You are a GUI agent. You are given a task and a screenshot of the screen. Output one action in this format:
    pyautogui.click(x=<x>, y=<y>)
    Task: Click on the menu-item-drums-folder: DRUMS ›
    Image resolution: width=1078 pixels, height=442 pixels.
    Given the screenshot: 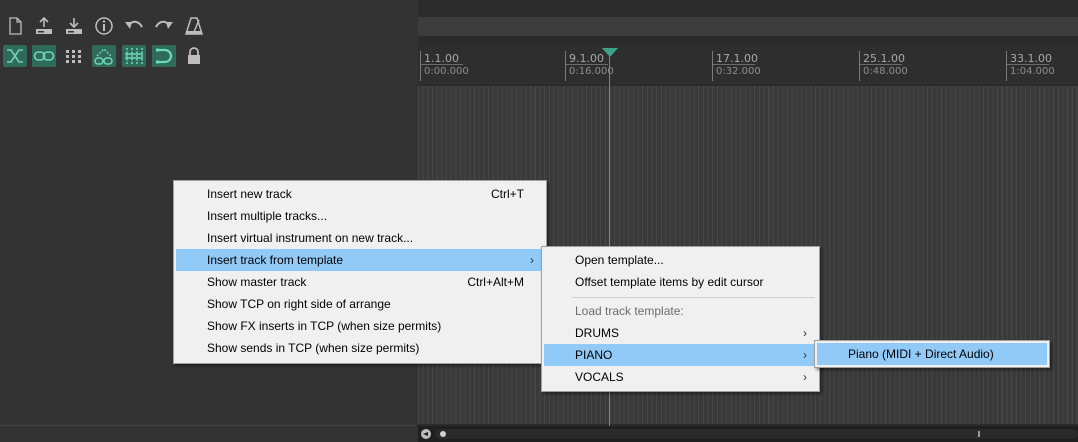 What is the action you would take?
    pyautogui.click(x=680, y=333)
    